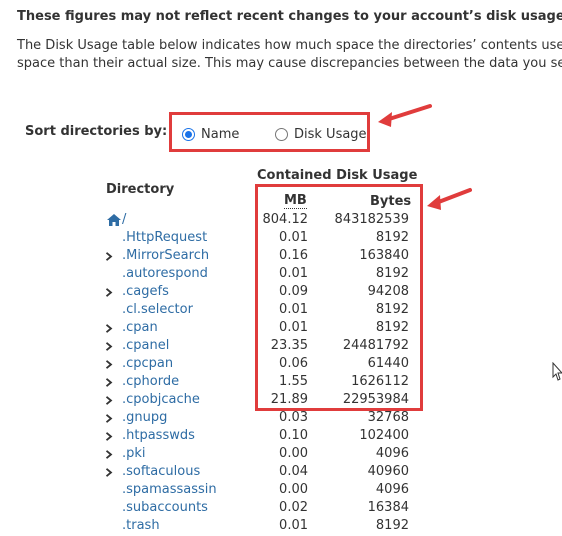  I want to click on table-row: .cpan 0.01 8192, so click(281, 328).